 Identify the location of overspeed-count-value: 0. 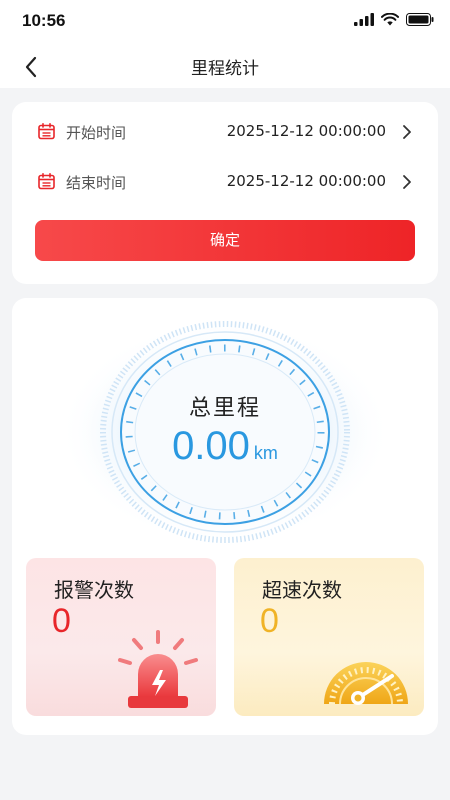
(269, 621).